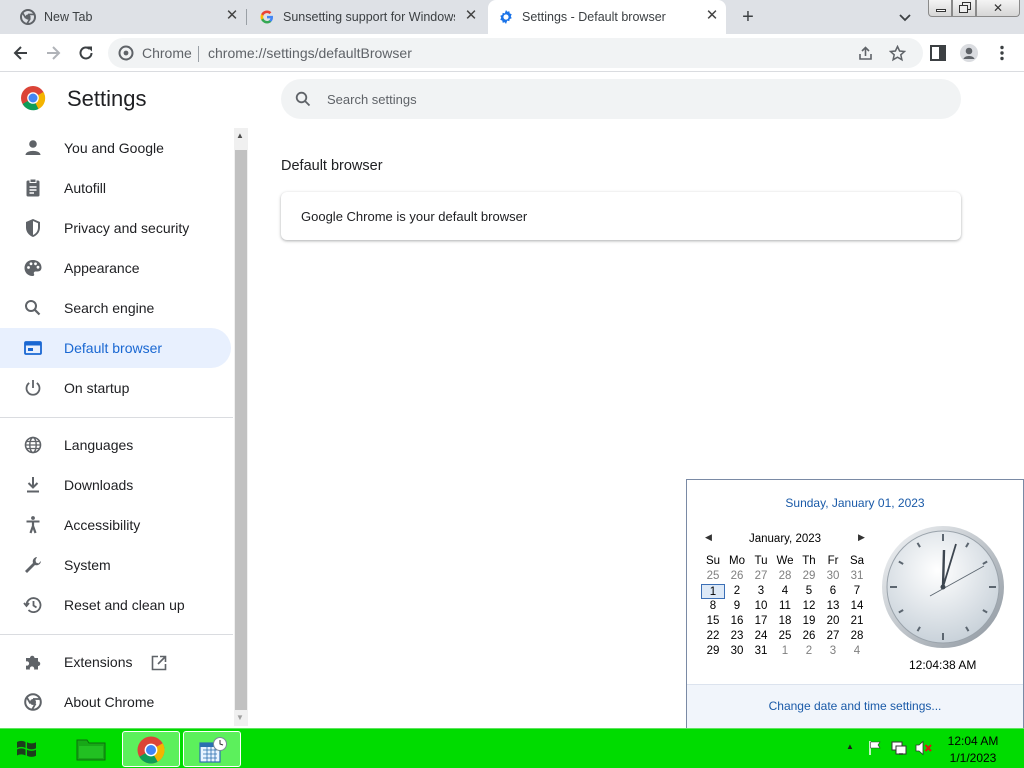  Describe the element at coordinates (240, 135) in the screenshot. I see `scroll-up-arrow-icon: ▲` at that location.